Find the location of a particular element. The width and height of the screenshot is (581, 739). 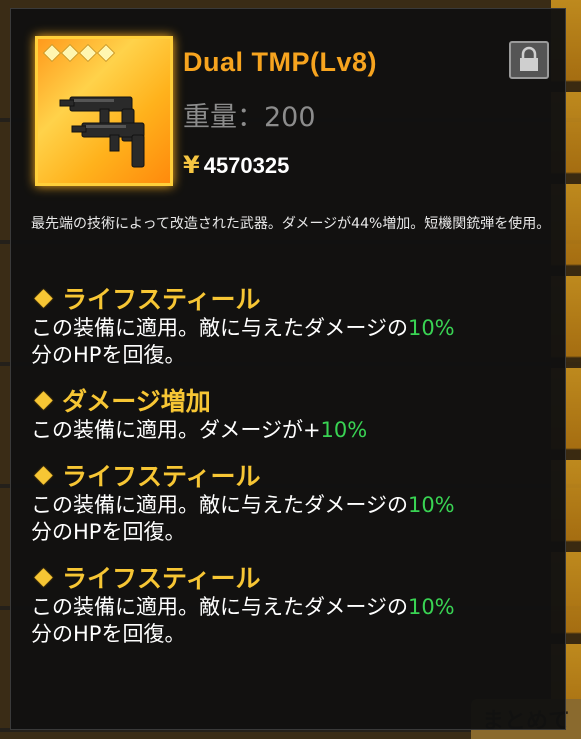

skill-entry: ダメージ増加 この装備に適用。ダメージが+10% is located at coordinates (296, 413).